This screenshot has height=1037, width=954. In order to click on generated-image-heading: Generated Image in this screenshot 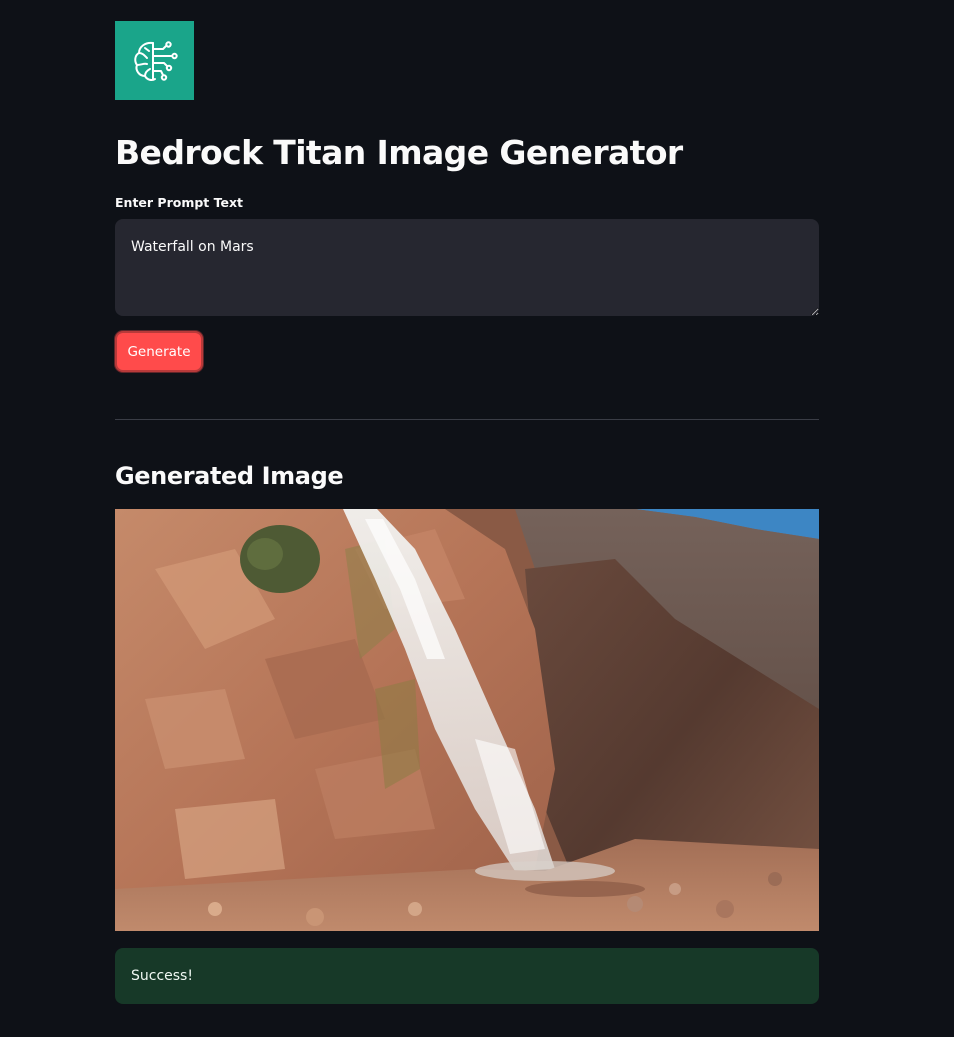, I will do `click(229, 476)`.